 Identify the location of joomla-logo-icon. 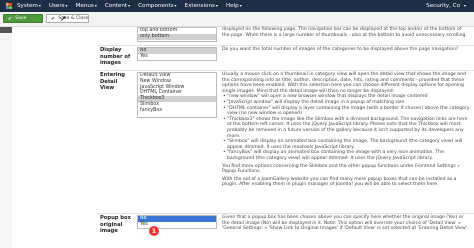
(8, 6).